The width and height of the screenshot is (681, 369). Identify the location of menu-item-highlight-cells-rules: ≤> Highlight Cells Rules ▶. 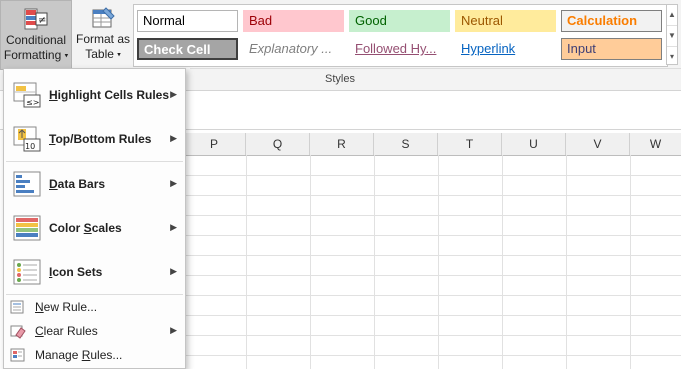
(94, 95).